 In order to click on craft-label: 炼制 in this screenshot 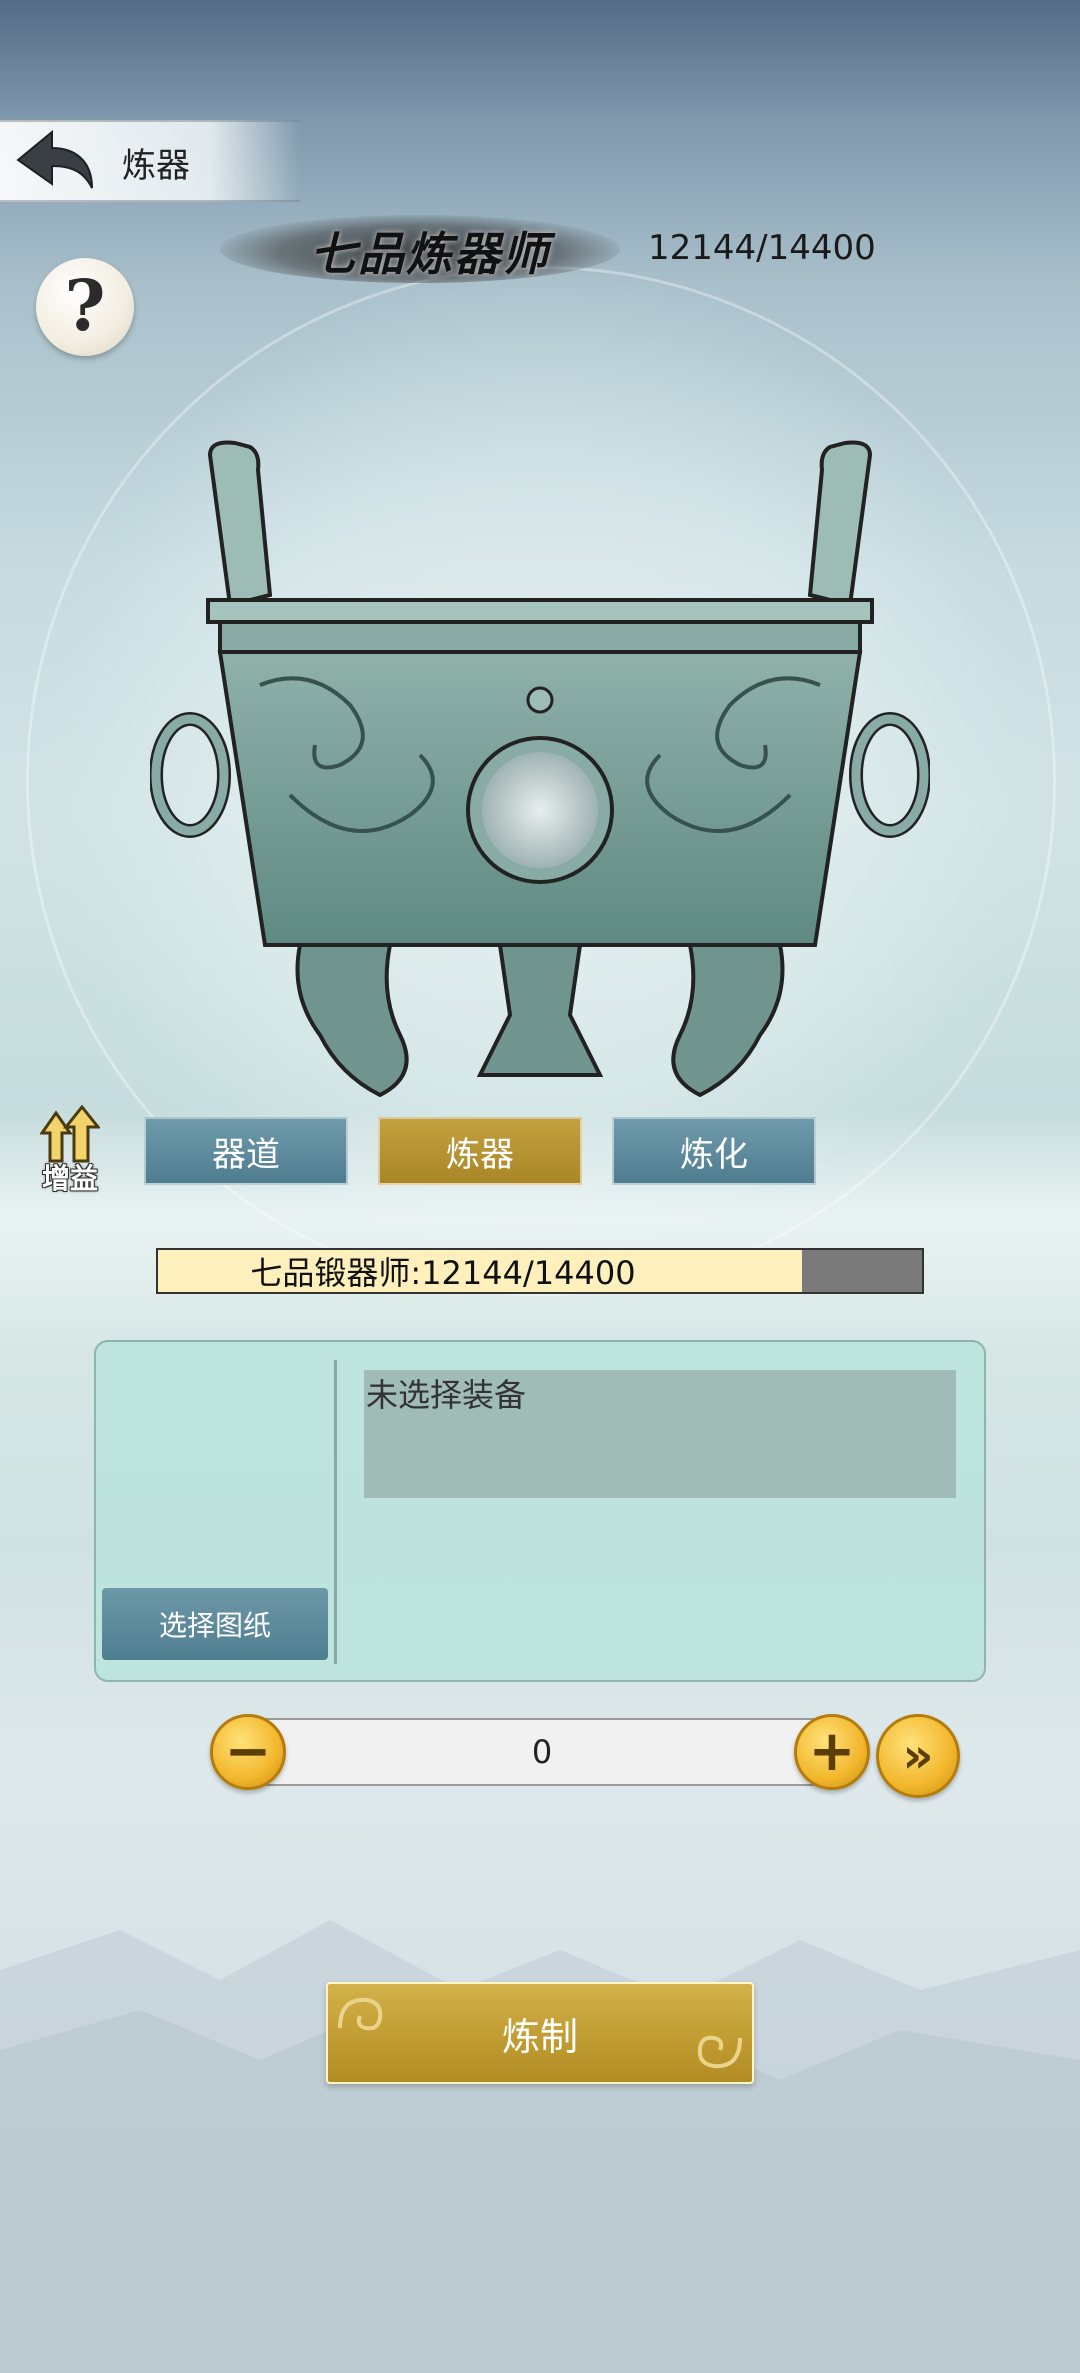, I will do `click(539, 2036)`.